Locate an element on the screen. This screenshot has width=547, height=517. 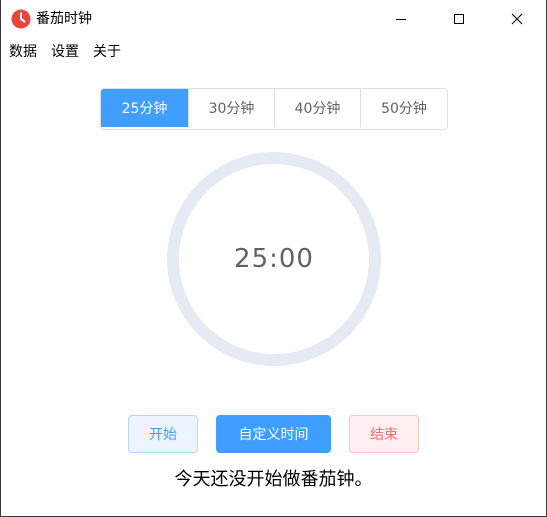
duration-50-button: 50分钟 is located at coordinates (403, 108).